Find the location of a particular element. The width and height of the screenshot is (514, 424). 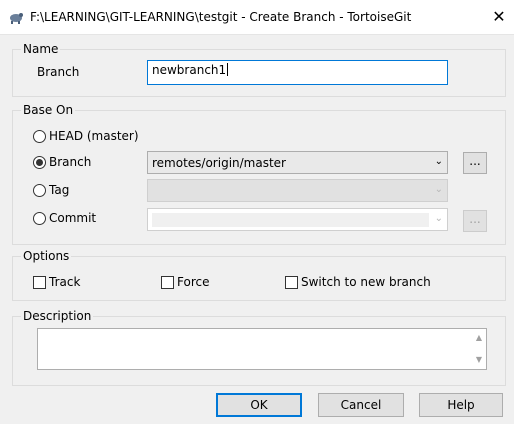

switch-branch-checkbox is located at coordinates (291, 282).